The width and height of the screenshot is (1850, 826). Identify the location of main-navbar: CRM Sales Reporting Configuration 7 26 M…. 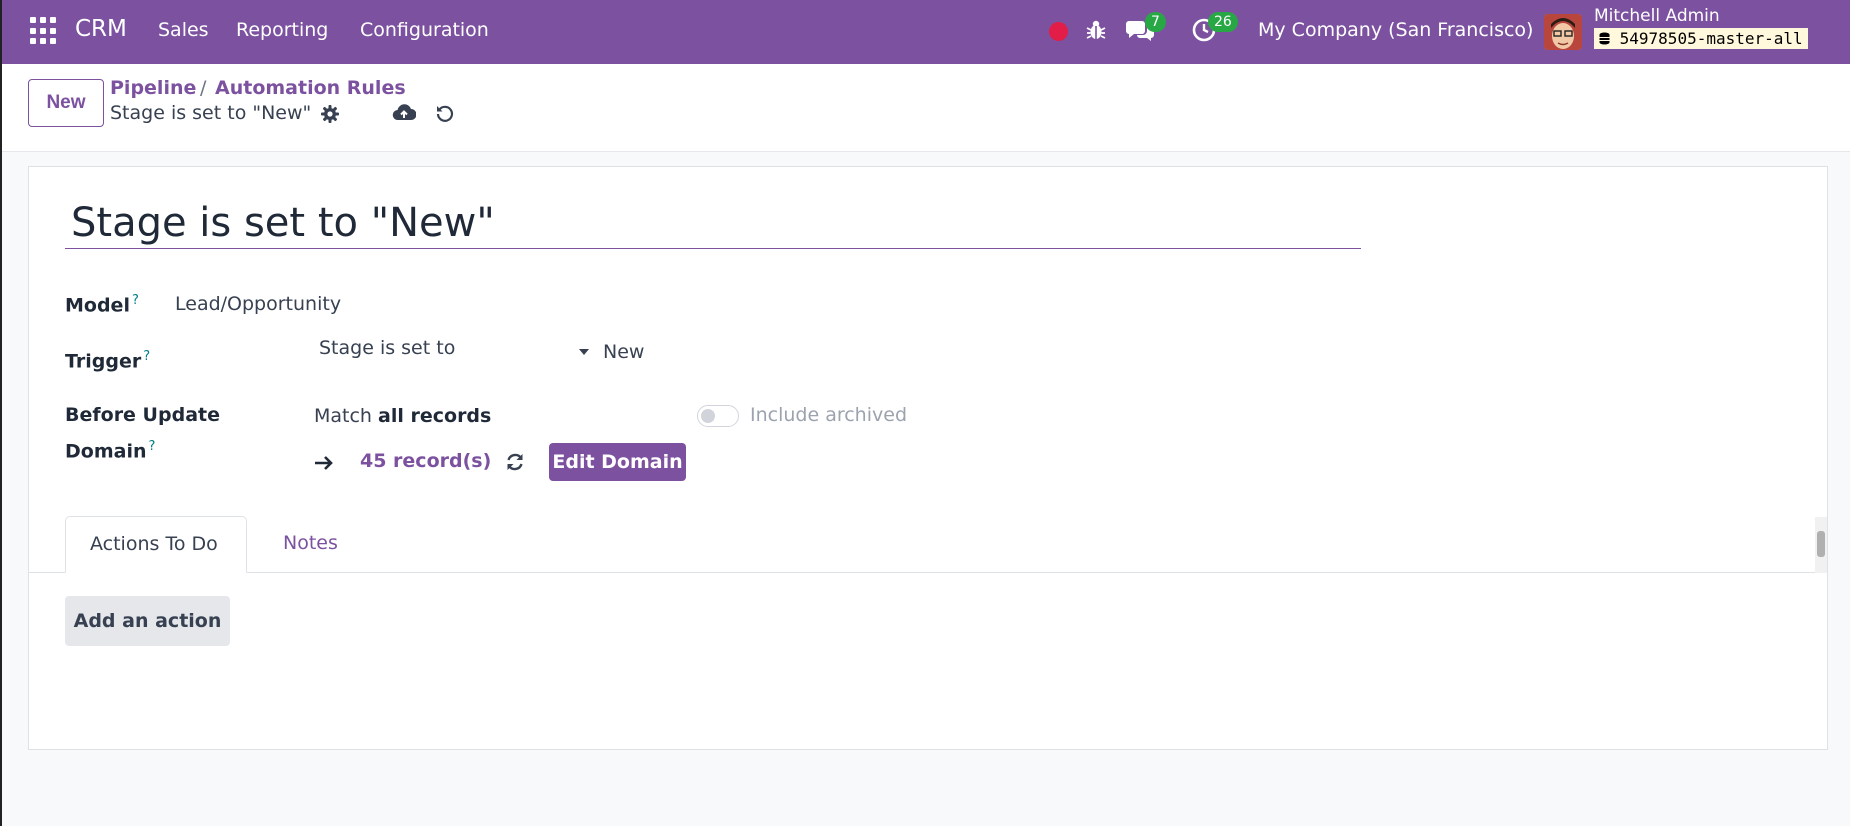
(926, 32).